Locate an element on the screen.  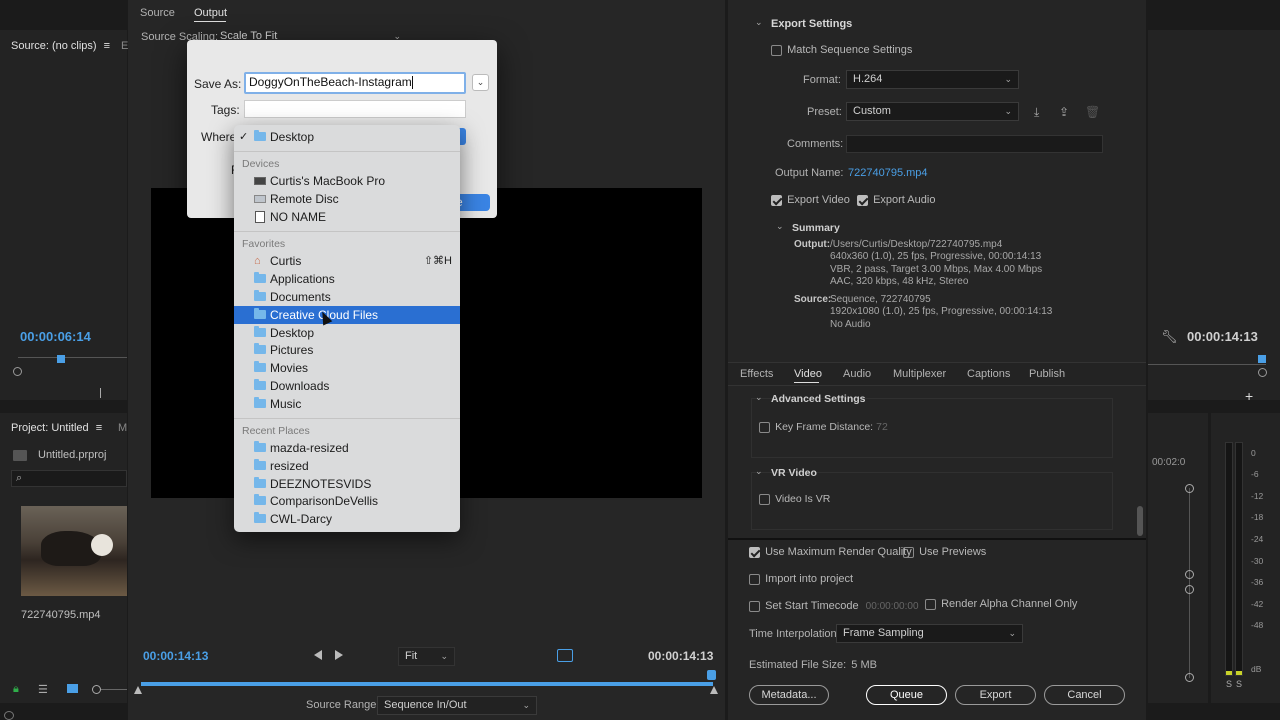
expand-dialog-button: ⌄ is located at coordinates (480, 82).